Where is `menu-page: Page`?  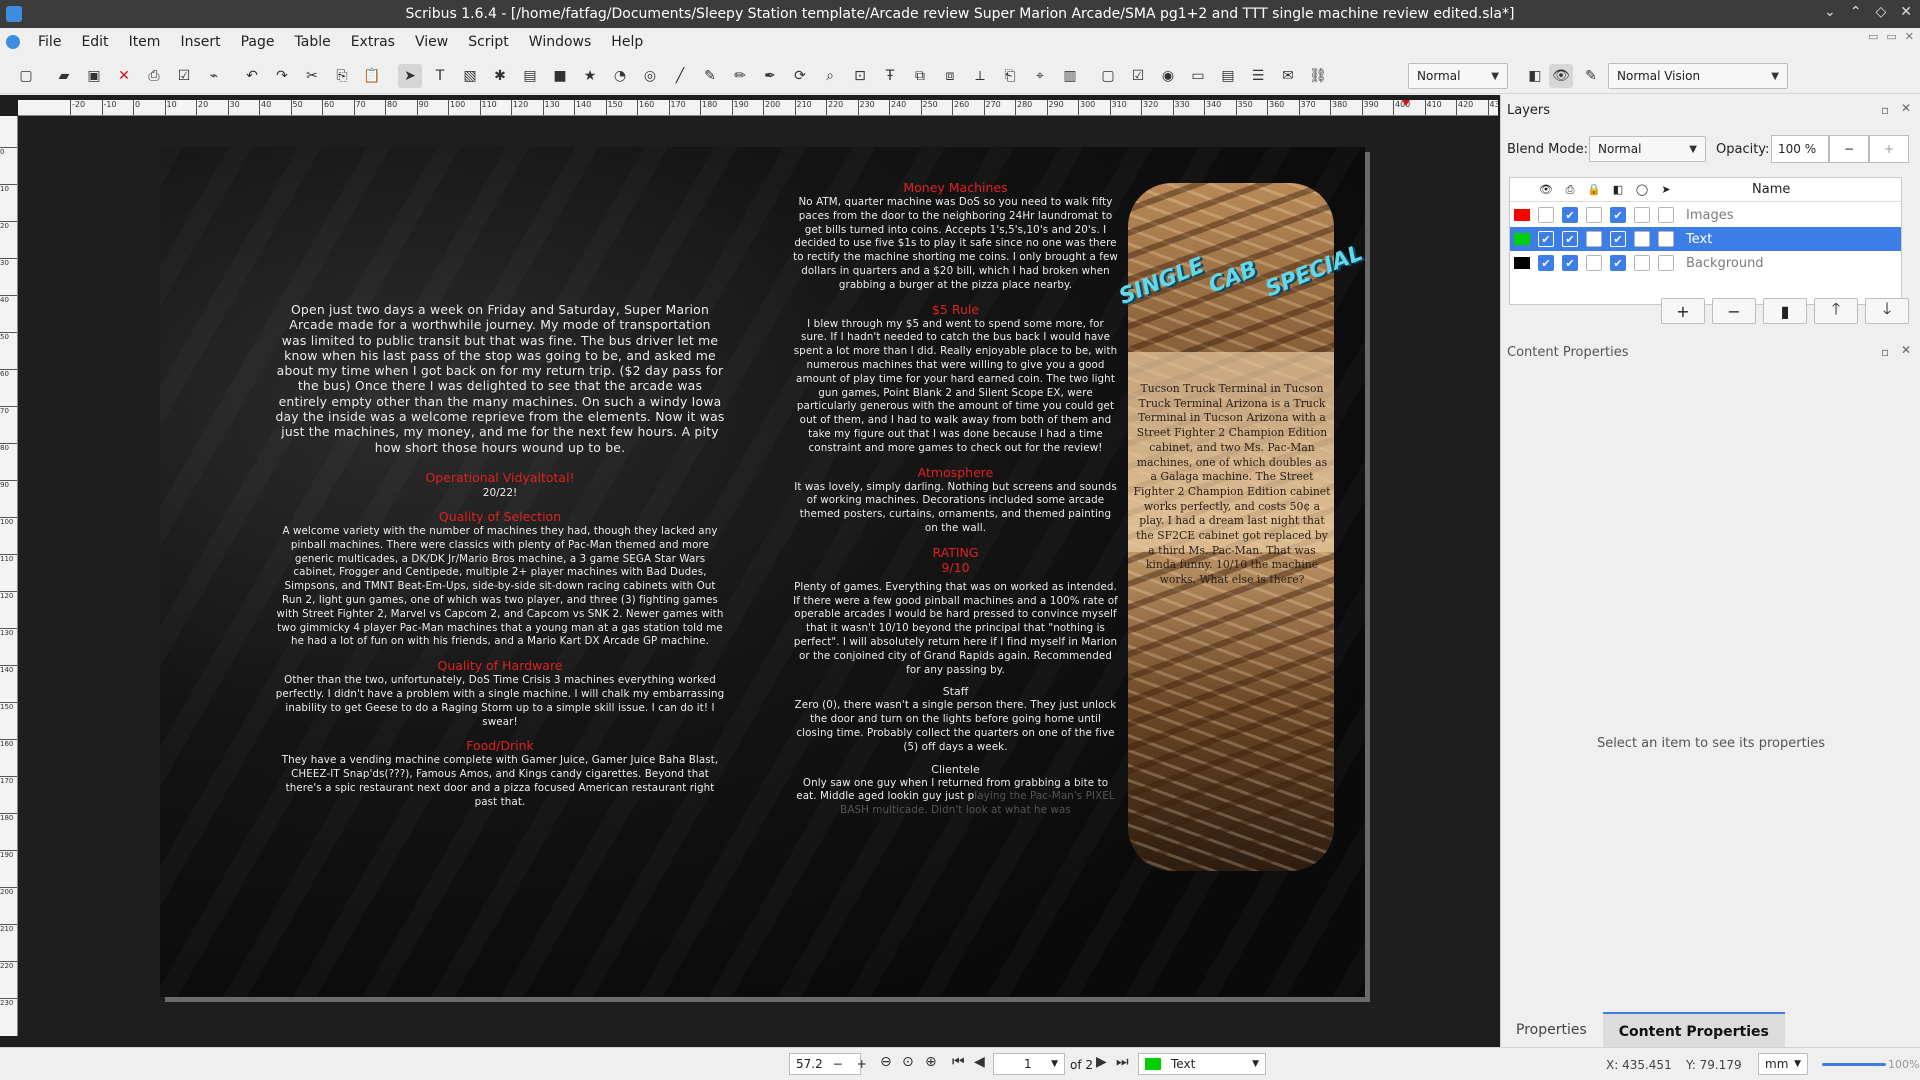 menu-page: Page is located at coordinates (258, 42).